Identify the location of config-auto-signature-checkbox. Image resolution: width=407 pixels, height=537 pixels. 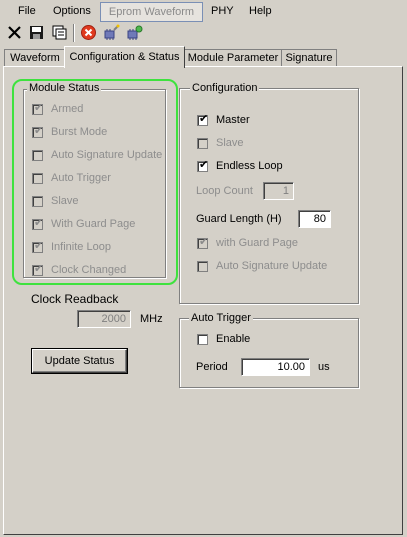
(202, 266).